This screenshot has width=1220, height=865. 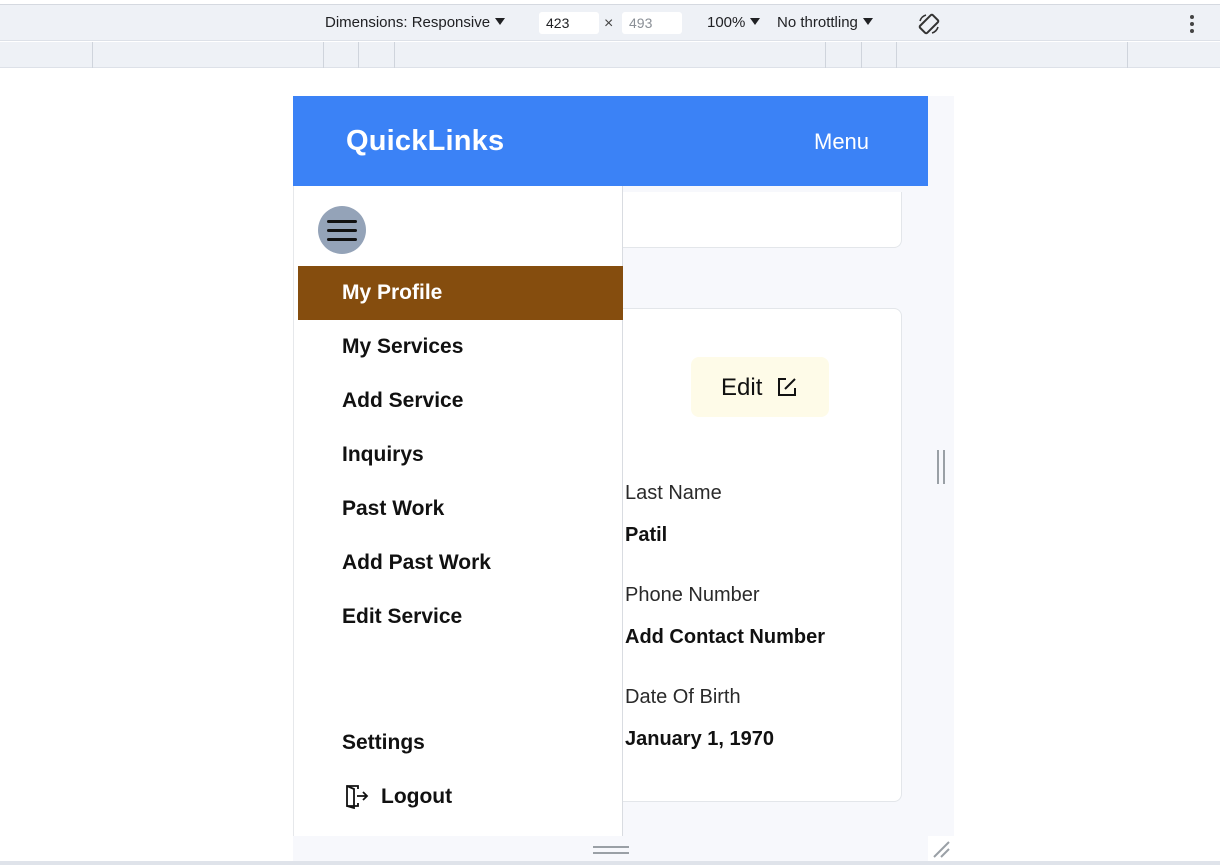 I want to click on nav-item-past-work: Past Work, so click(x=460, y=509).